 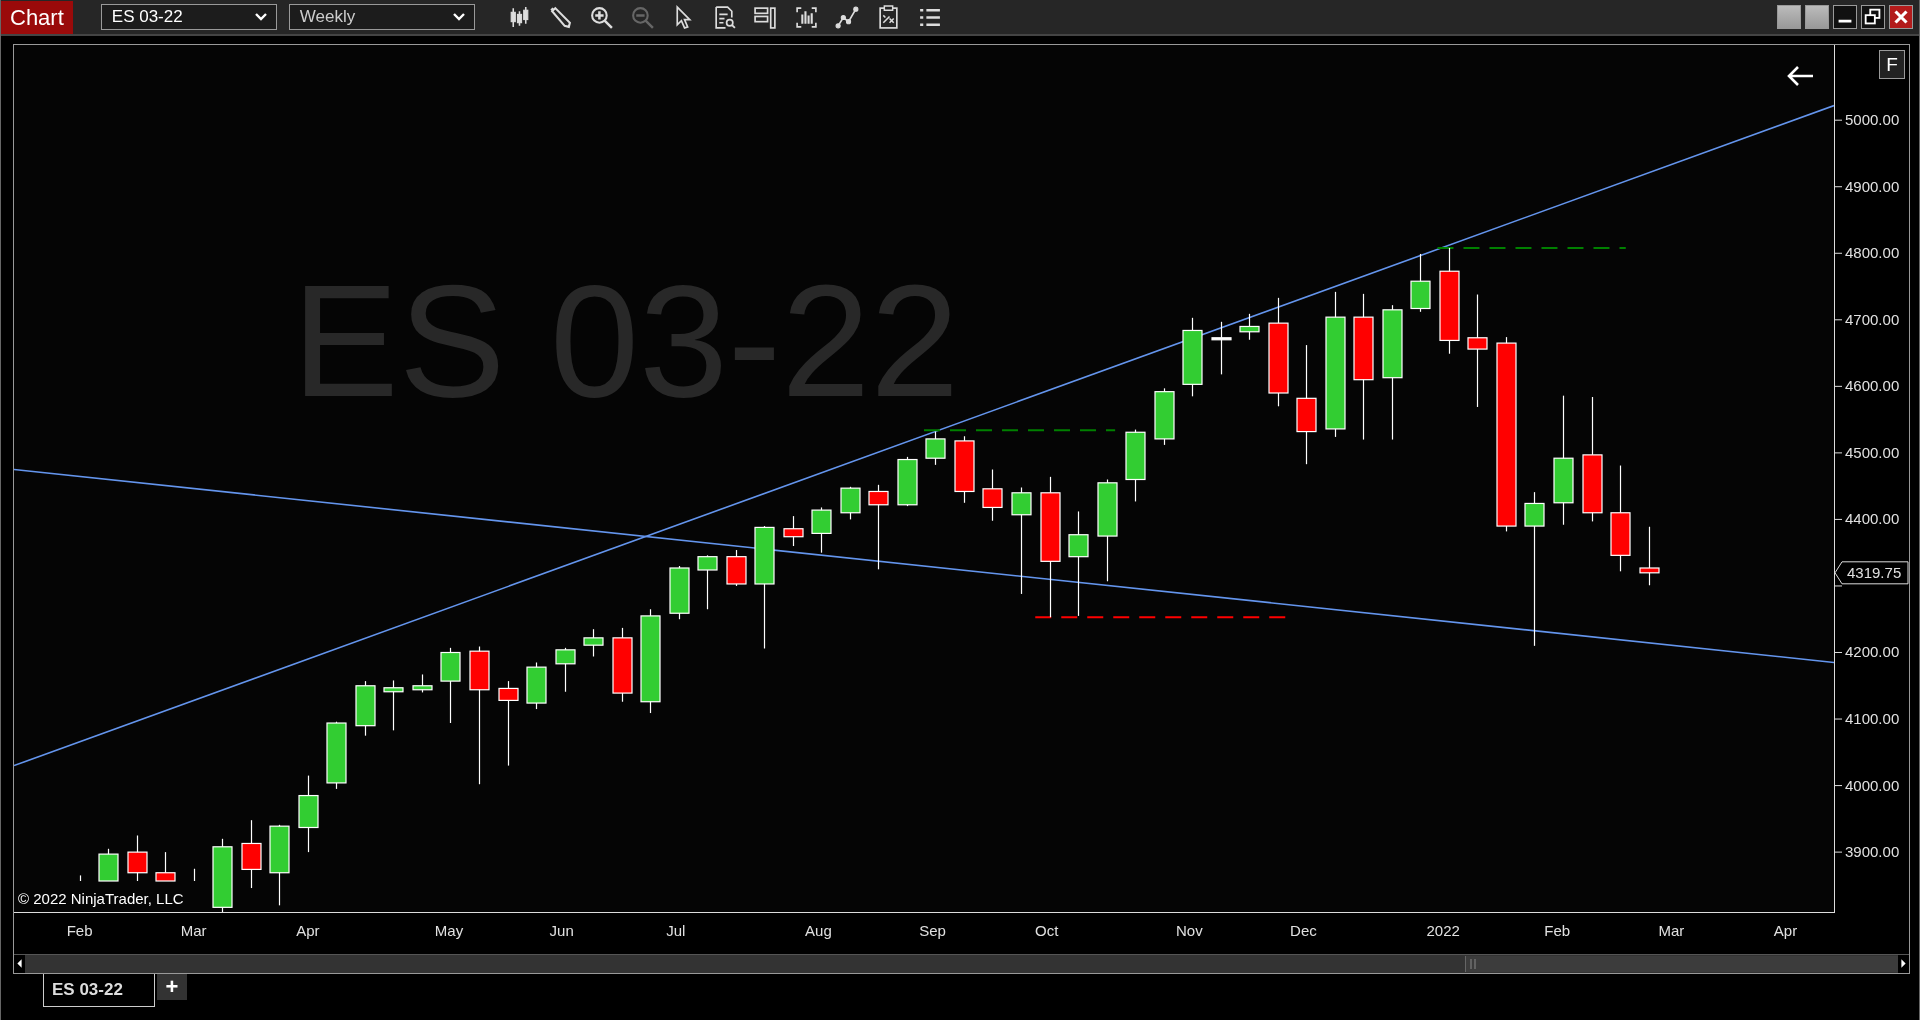 What do you see at coordinates (1872, 319) in the screenshot?
I see `price-axis-label: 4700.00` at bounding box center [1872, 319].